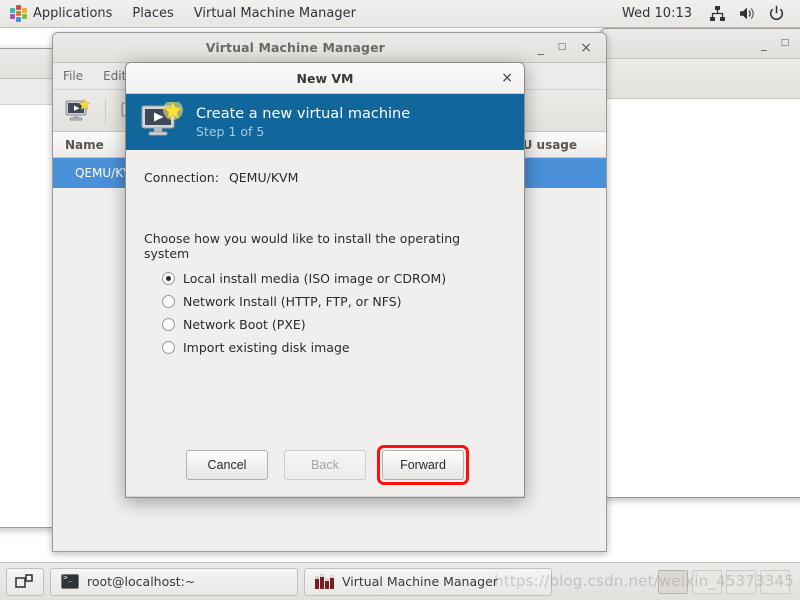 The height and width of the screenshot is (600, 800). What do you see at coordinates (717, 13) in the screenshot?
I see `network-icon` at bounding box center [717, 13].